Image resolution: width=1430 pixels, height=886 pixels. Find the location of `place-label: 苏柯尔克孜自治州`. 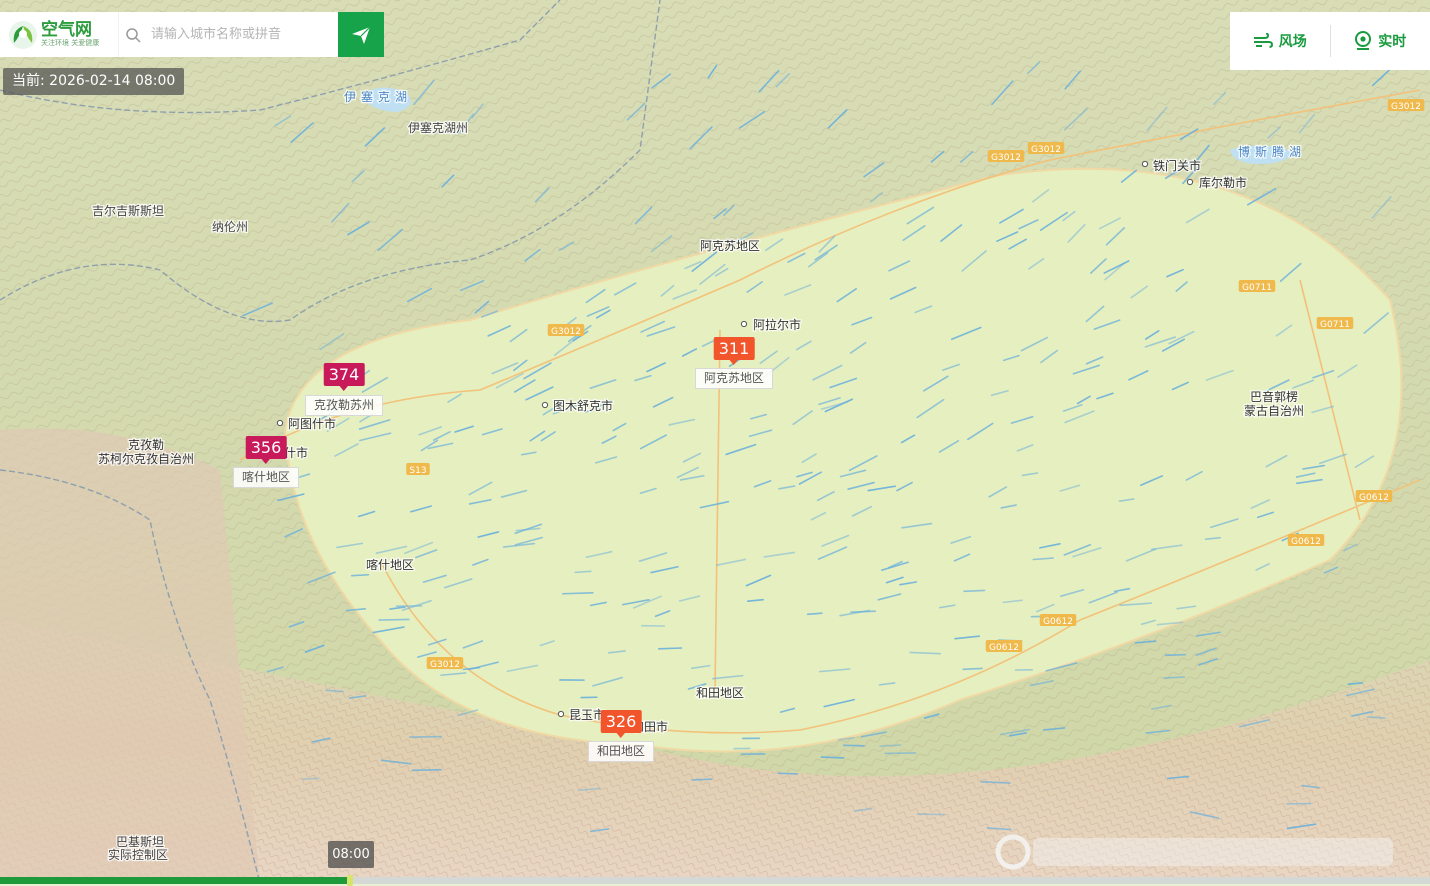

place-label: 苏柯尔克孜自治州 is located at coordinates (146, 458).